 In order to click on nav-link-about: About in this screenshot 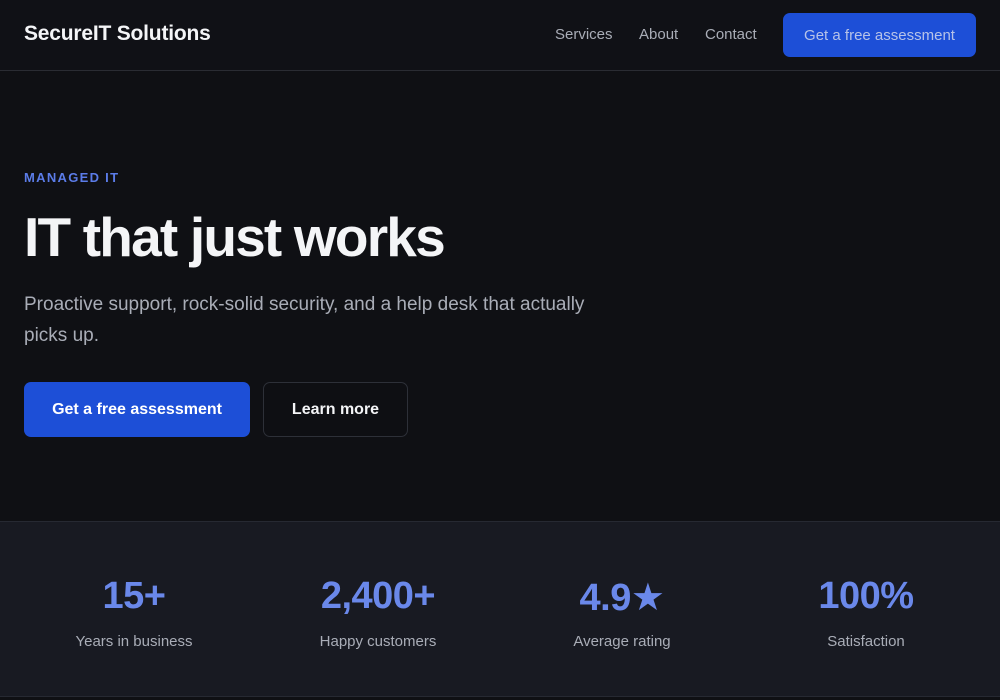, I will do `click(658, 34)`.